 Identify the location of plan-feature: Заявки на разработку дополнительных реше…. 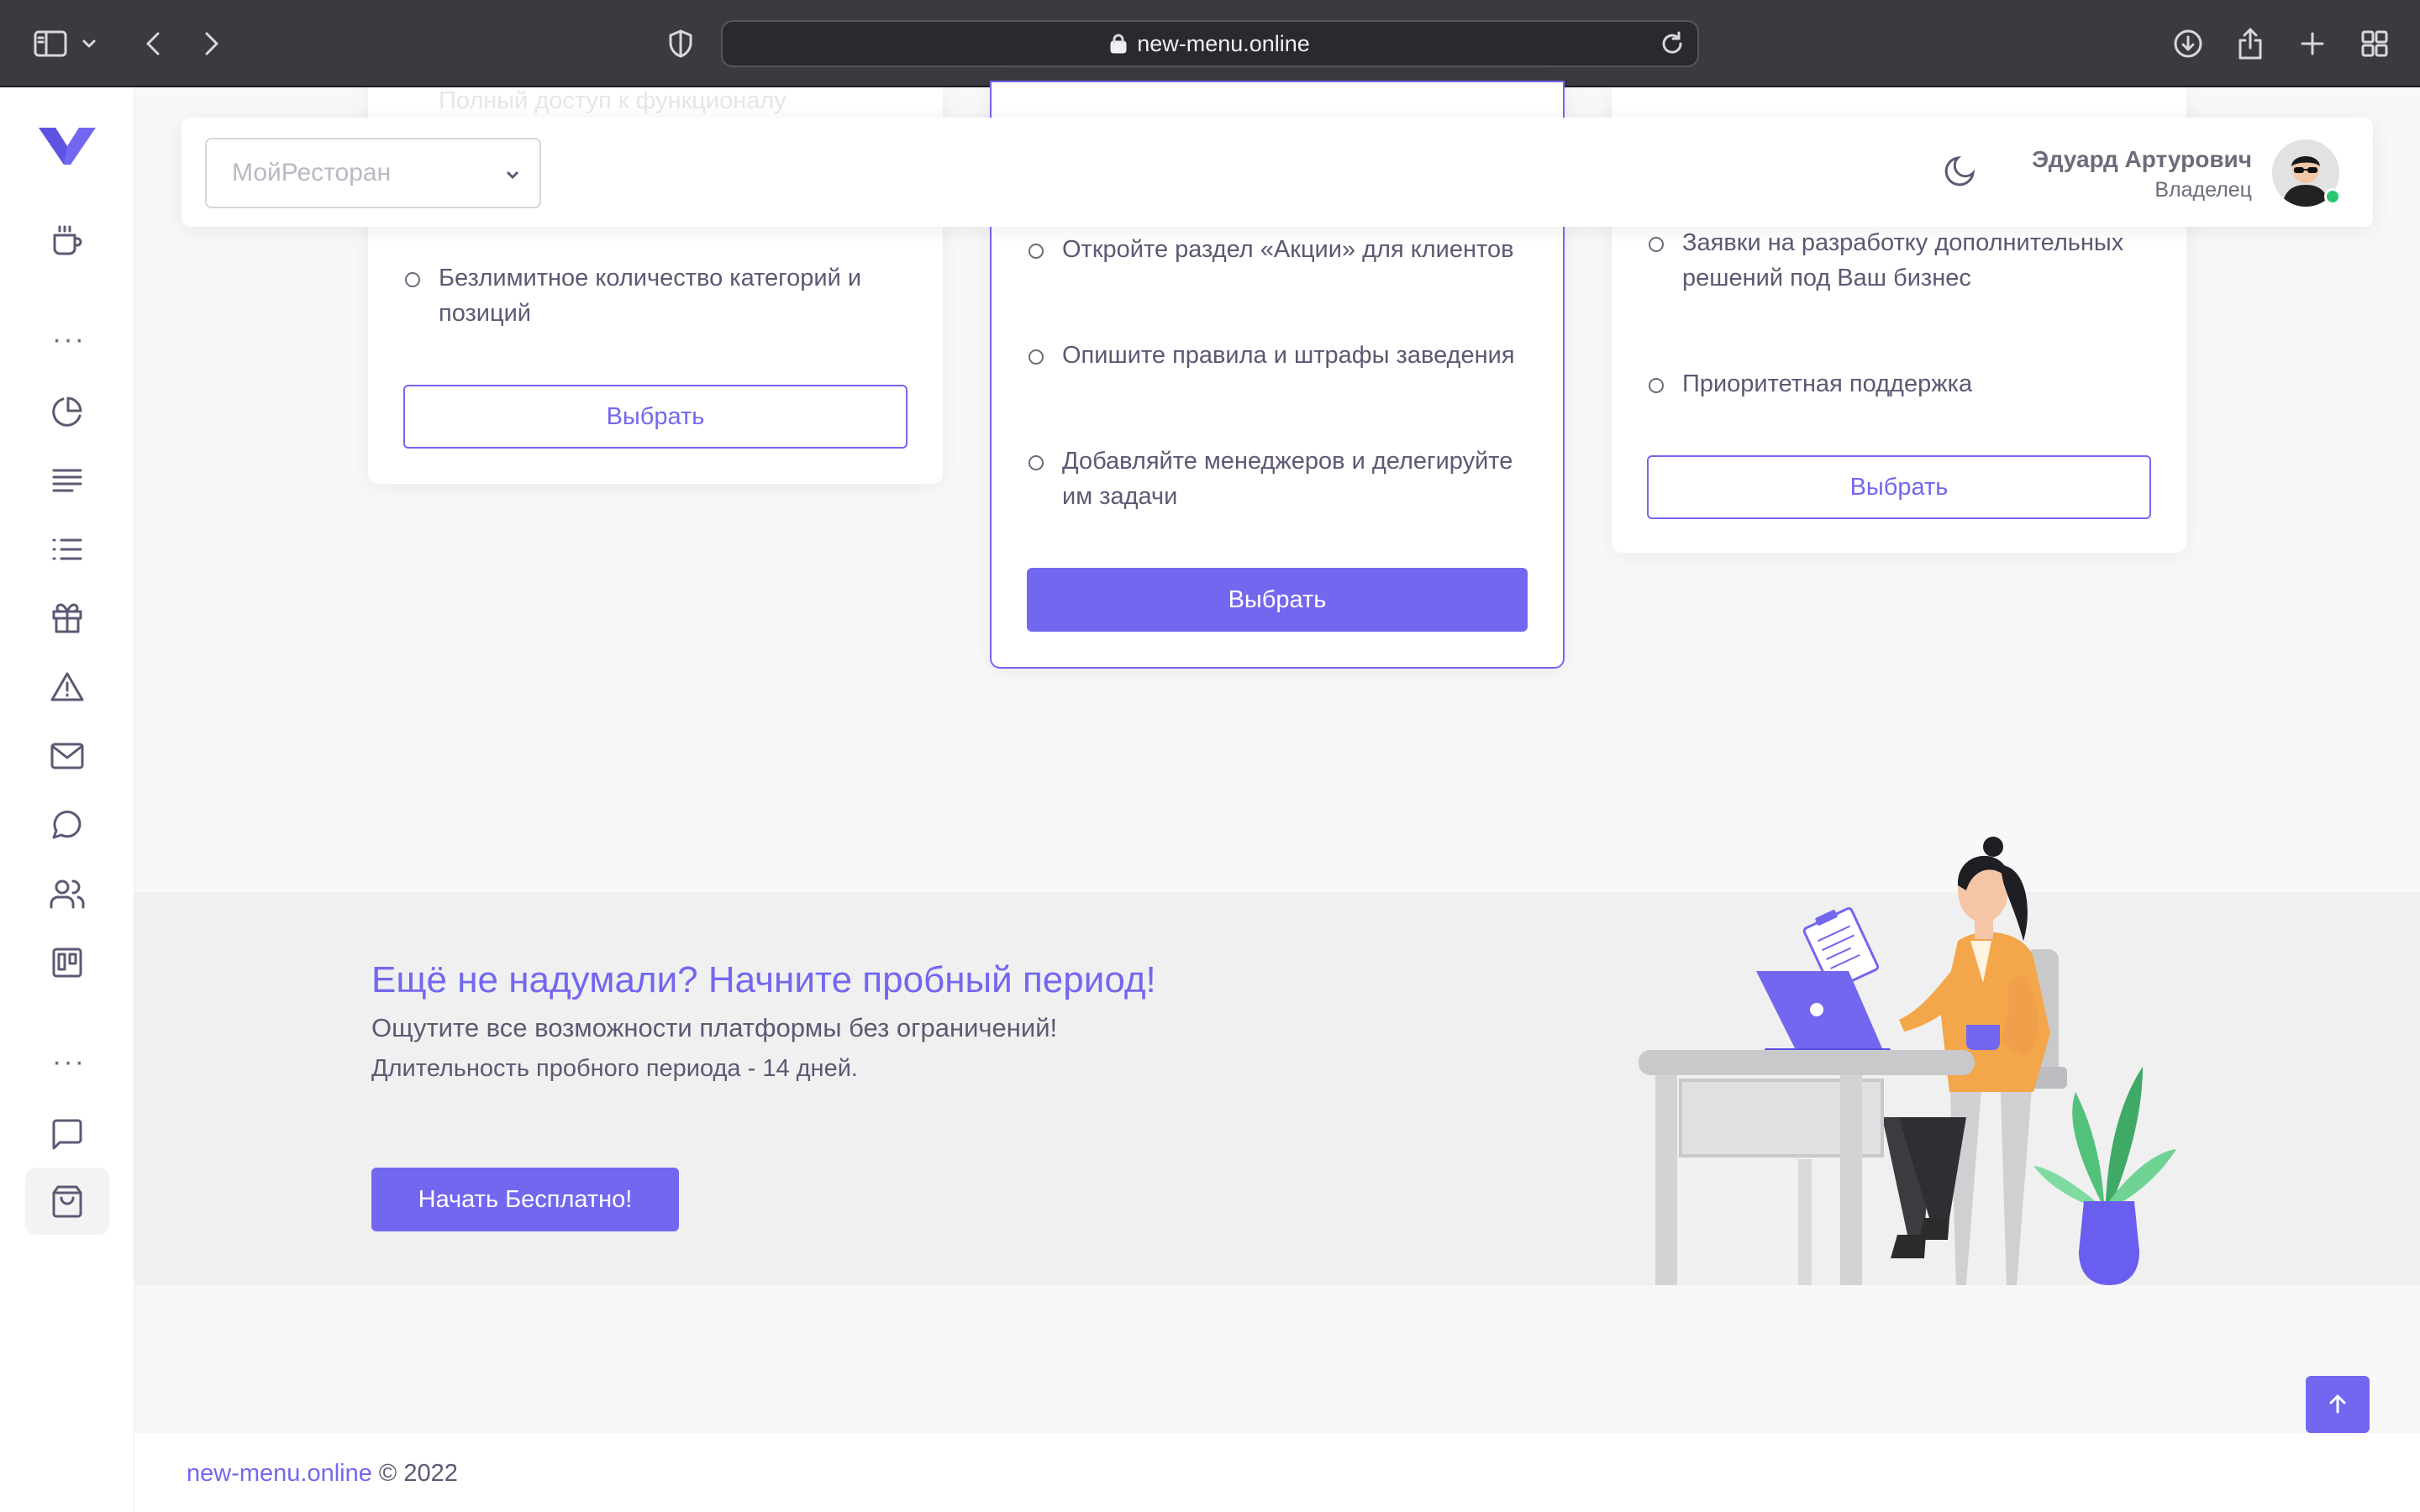
(1888, 260).